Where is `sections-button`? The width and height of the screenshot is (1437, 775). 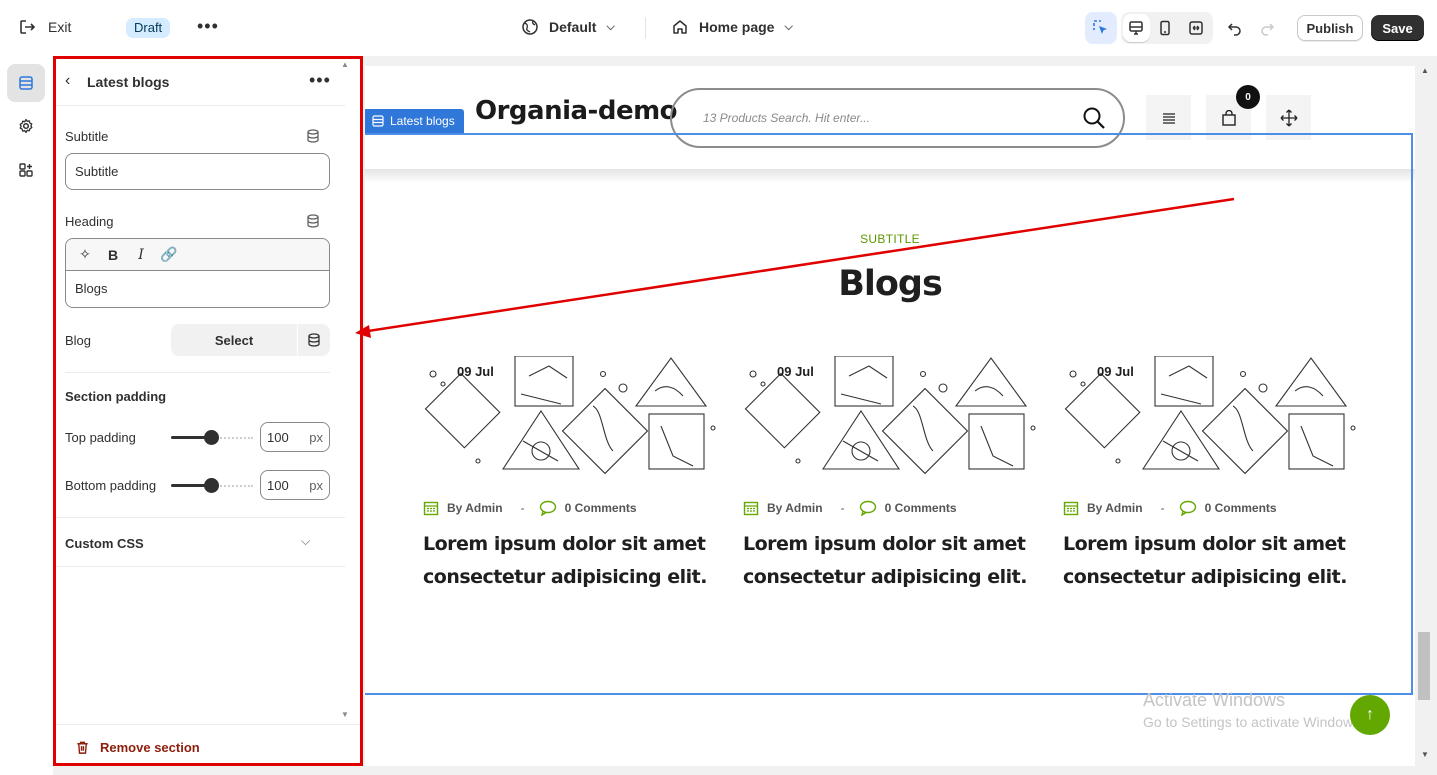
sections-button is located at coordinates (26, 83).